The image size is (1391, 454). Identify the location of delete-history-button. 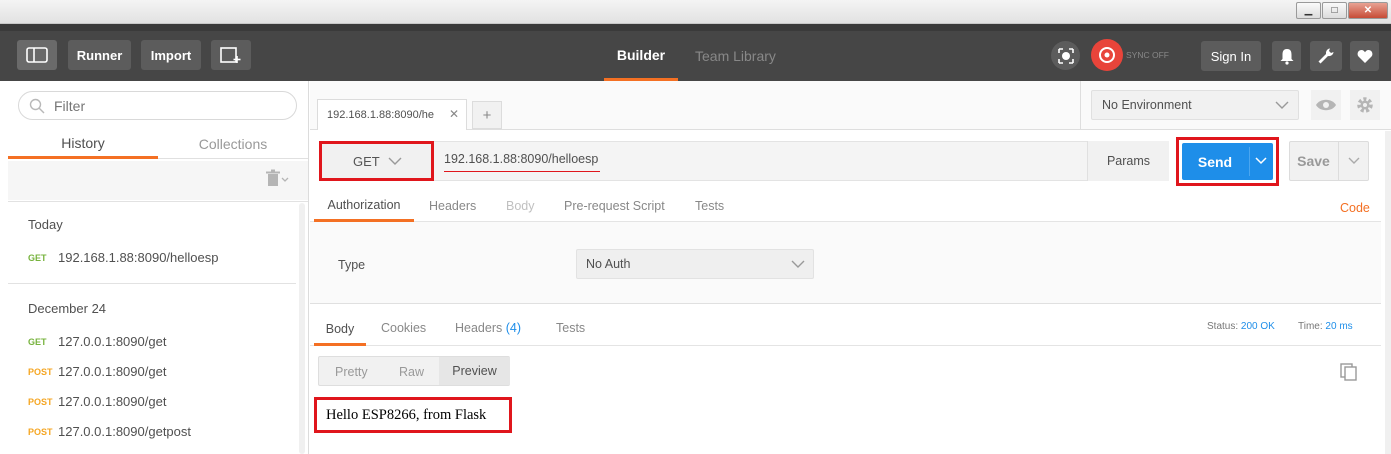
(277, 180).